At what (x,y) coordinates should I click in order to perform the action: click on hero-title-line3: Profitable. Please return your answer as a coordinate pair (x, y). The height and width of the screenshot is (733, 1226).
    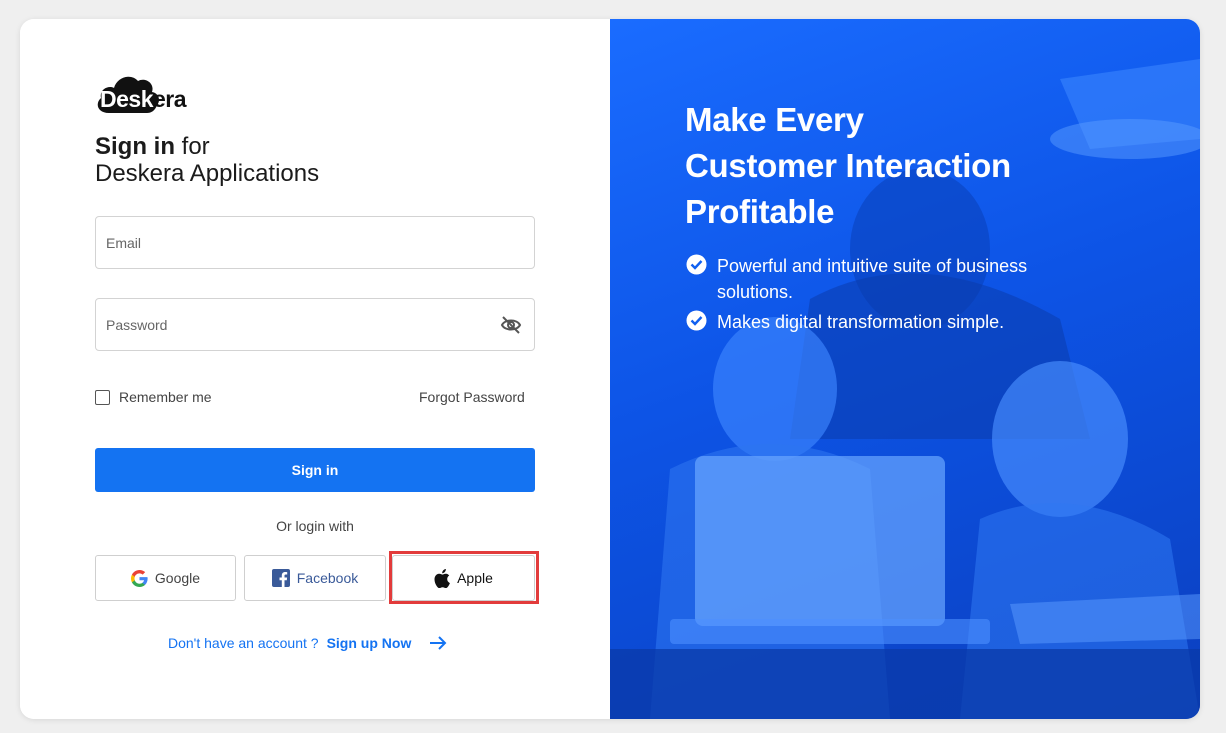
    Looking at the image, I should click on (760, 211).